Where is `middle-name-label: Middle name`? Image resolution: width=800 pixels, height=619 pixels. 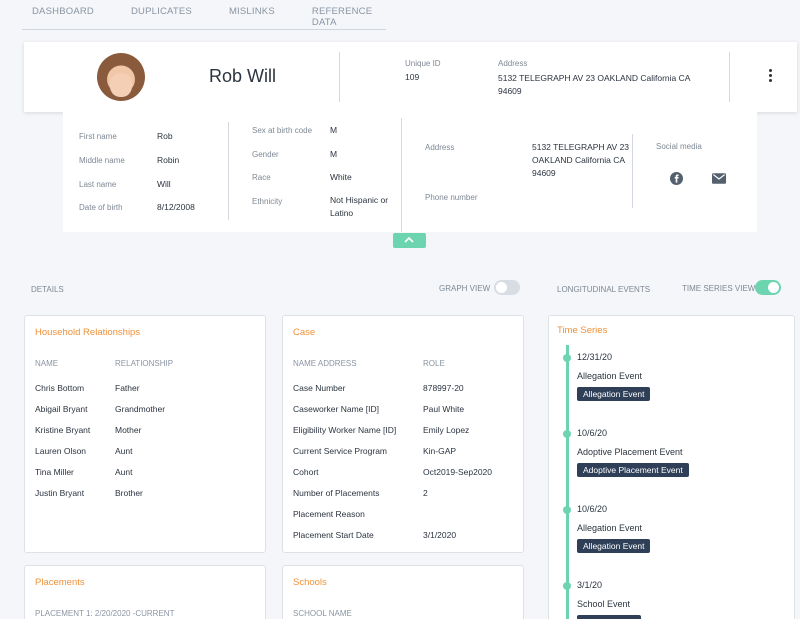 middle-name-label: Middle name is located at coordinates (102, 160).